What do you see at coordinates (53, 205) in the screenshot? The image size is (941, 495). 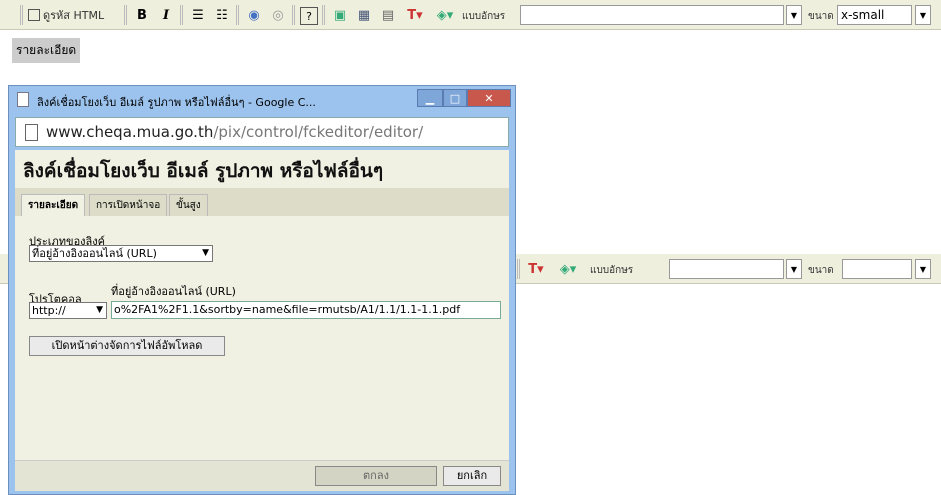 I see `tab-details: รายละเอียด` at bounding box center [53, 205].